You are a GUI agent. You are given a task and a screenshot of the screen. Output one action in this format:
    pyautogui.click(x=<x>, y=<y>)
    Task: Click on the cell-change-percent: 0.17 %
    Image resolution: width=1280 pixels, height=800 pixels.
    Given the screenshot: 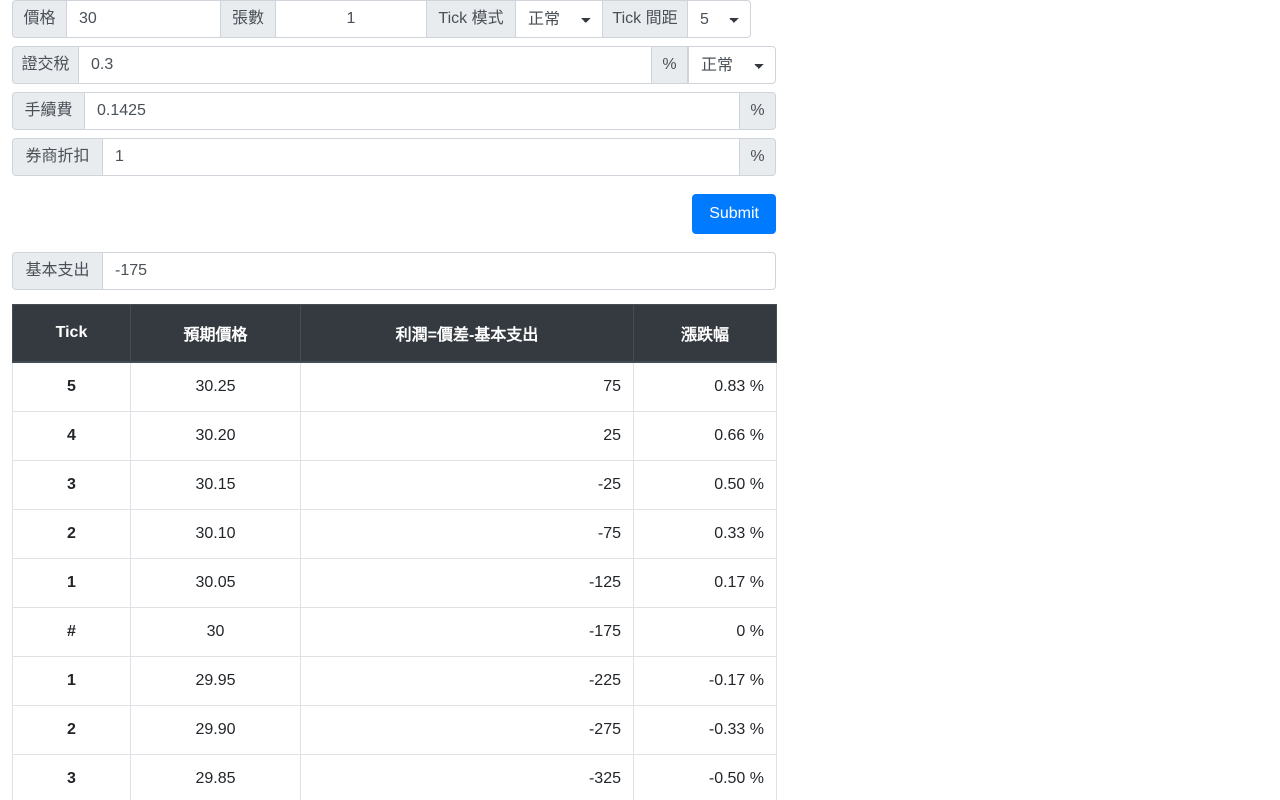 What is the action you would take?
    pyautogui.click(x=705, y=583)
    